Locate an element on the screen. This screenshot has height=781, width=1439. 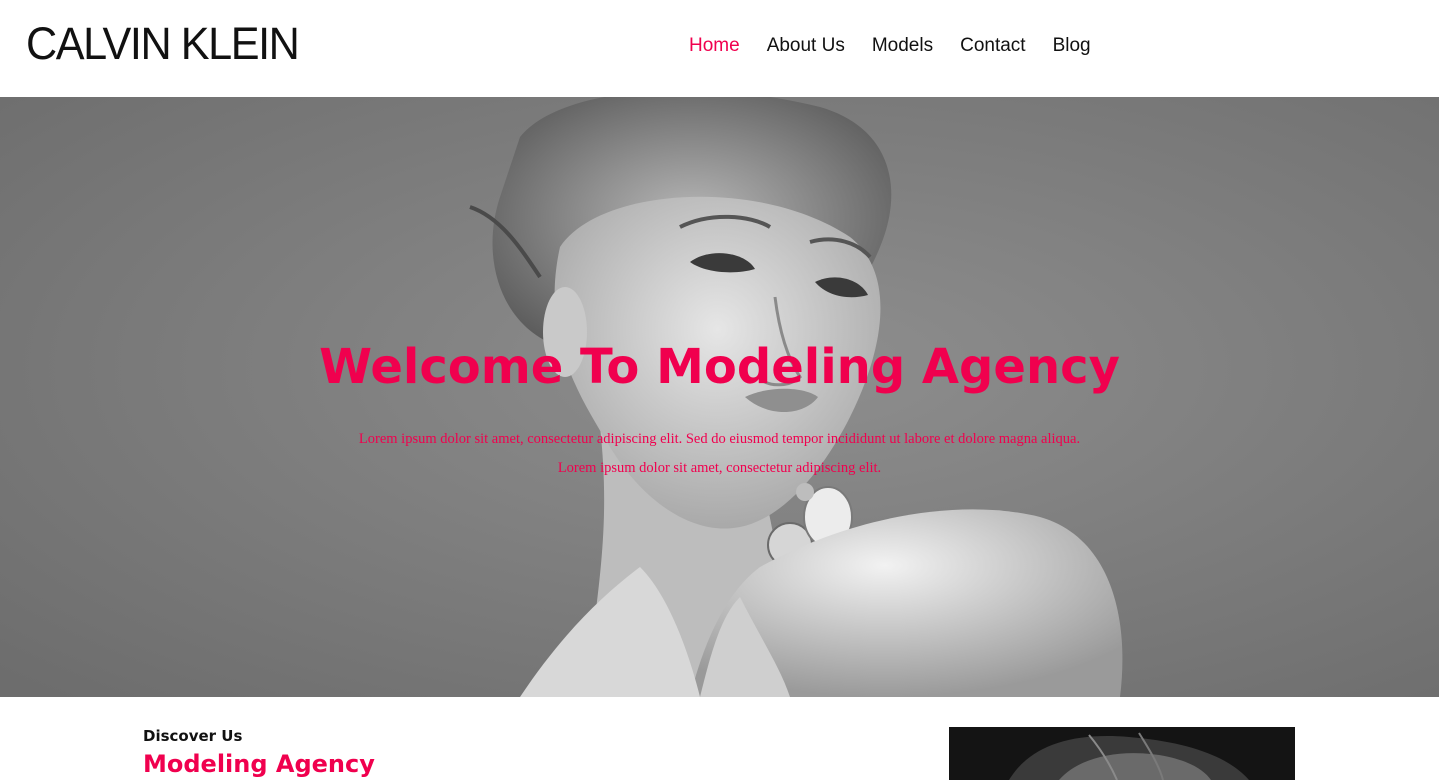
hero-title: Welcome To Modeling Agency is located at coordinates (719, 367).